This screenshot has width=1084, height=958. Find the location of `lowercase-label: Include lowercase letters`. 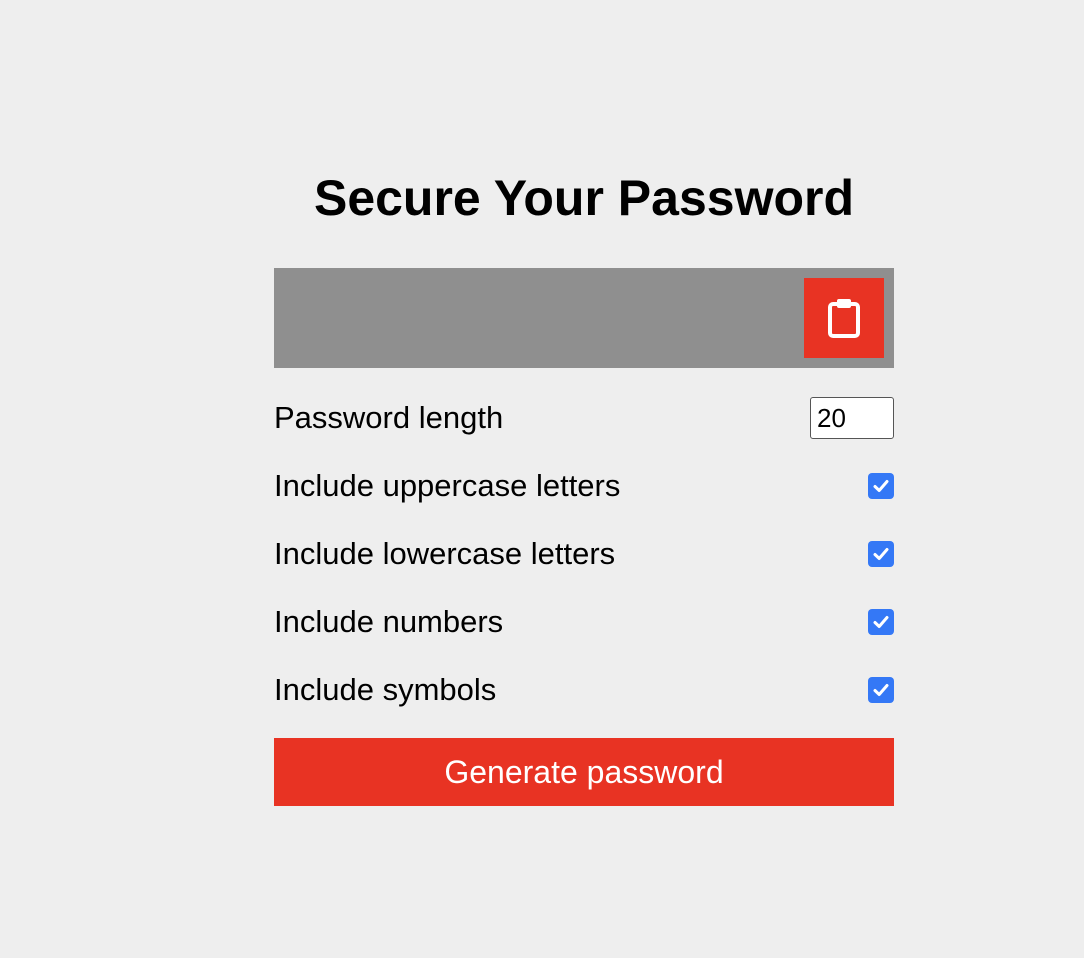

lowercase-label: Include lowercase letters is located at coordinates (445, 553).